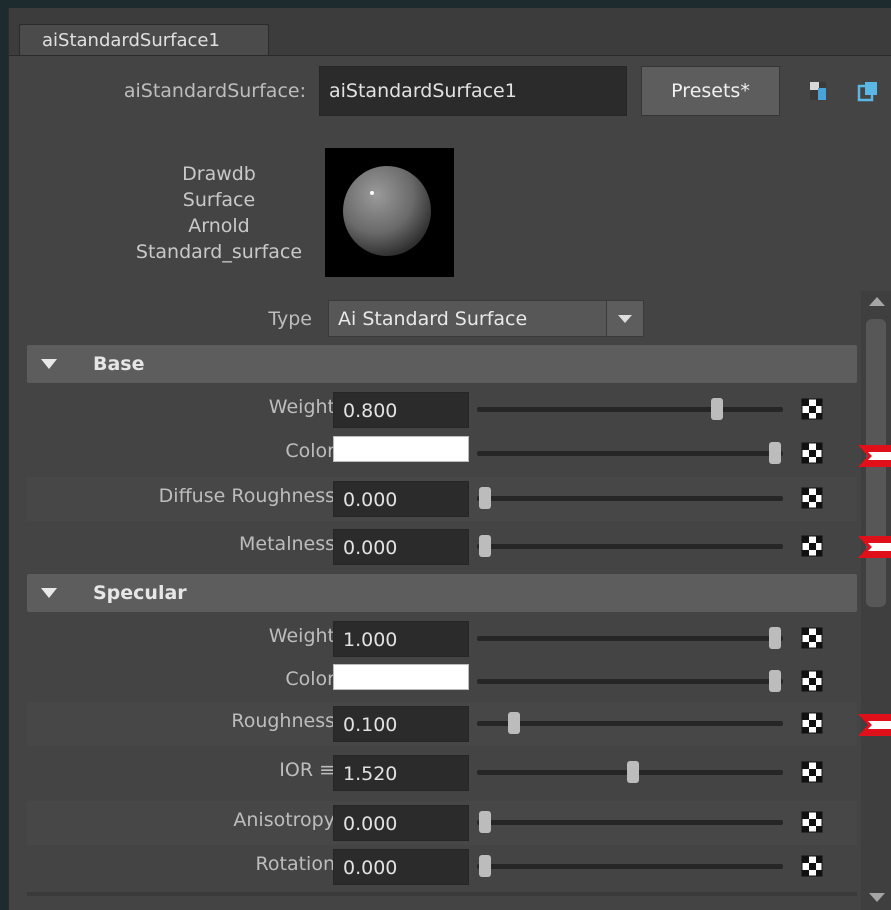 This screenshot has height=910, width=891. I want to click on section-title: Specular, so click(140, 593).